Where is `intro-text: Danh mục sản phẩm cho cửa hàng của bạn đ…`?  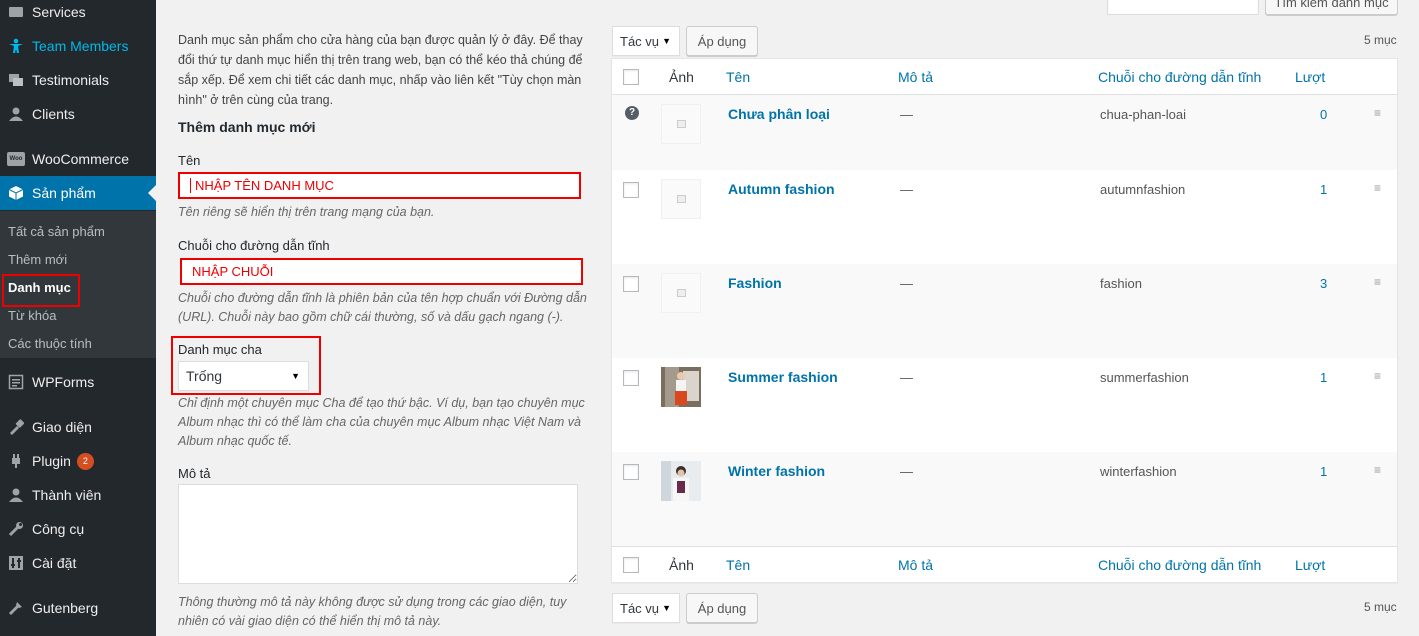
intro-text: Danh mục sản phẩm cho cửa hàng của bạn đ… is located at coordinates (380, 70).